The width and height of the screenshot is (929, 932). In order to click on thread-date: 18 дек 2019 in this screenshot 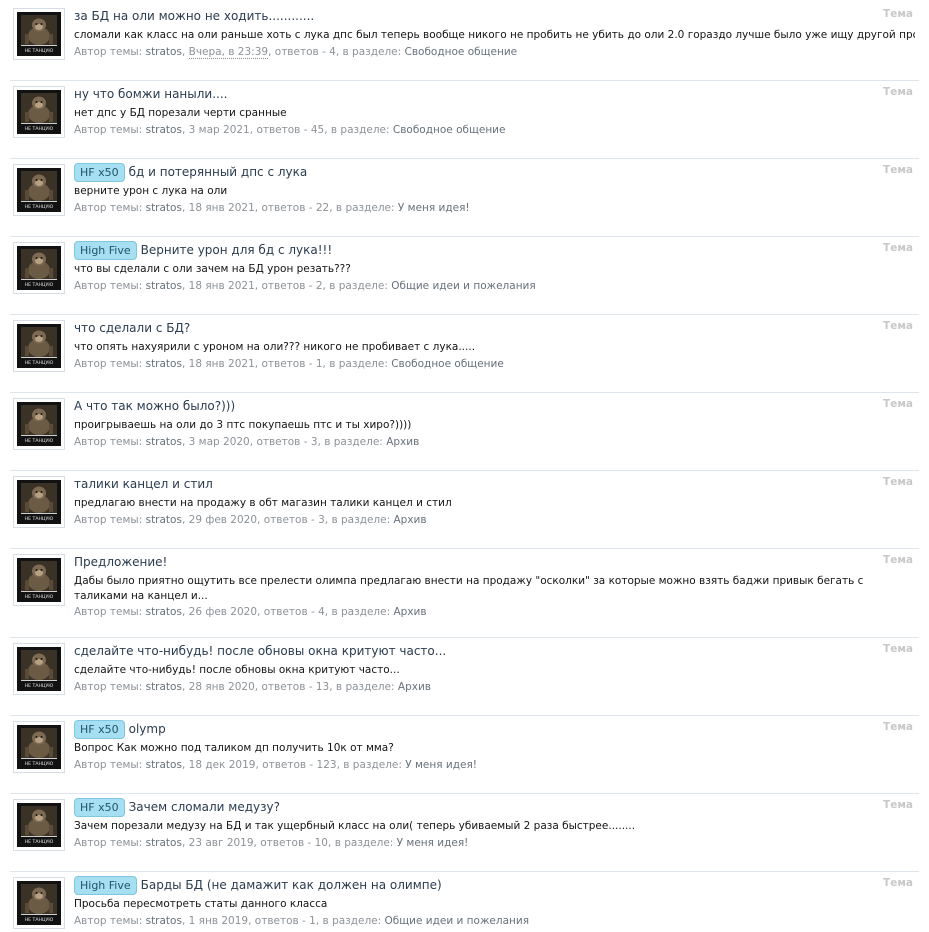, I will do `click(222, 765)`.